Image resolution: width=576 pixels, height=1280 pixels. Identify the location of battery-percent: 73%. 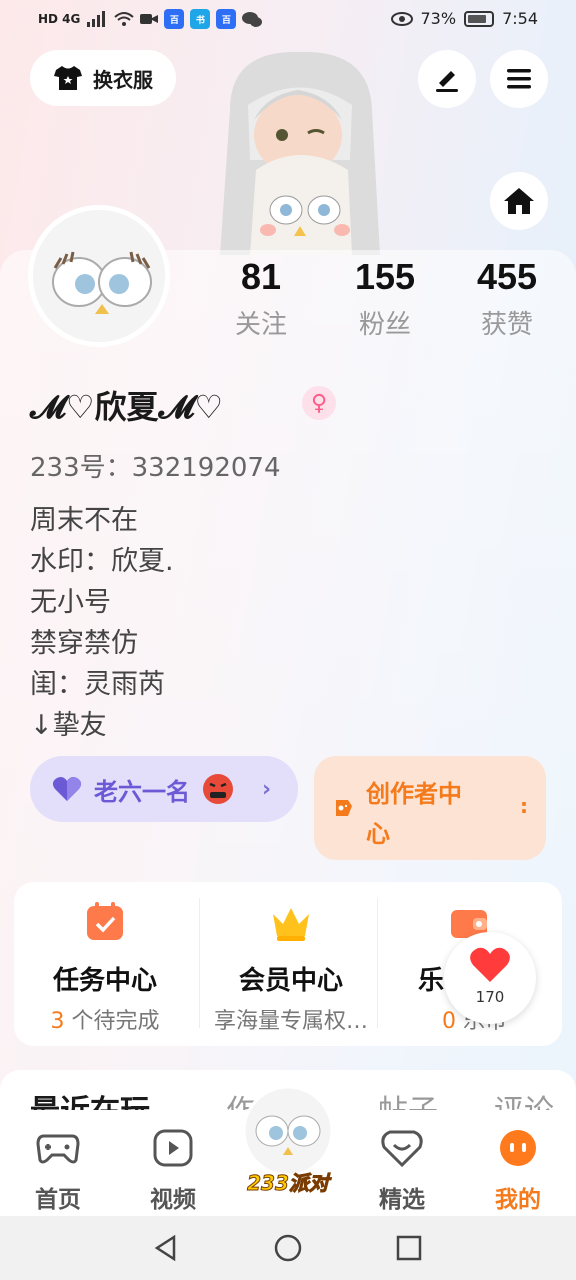
(438, 18).